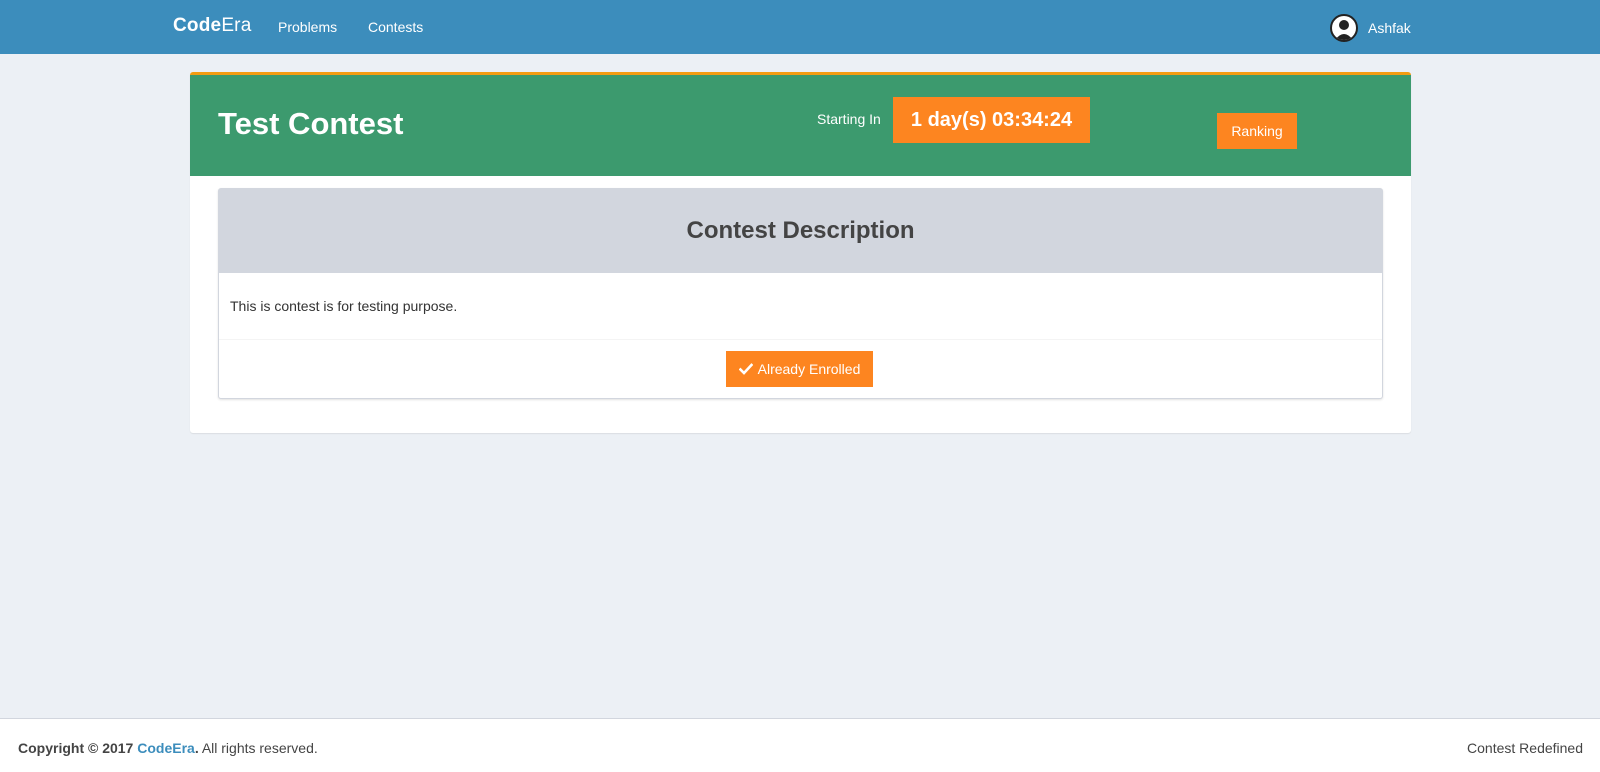 This screenshot has width=1600, height=772. I want to click on avatar-icon, so click(1344, 28).